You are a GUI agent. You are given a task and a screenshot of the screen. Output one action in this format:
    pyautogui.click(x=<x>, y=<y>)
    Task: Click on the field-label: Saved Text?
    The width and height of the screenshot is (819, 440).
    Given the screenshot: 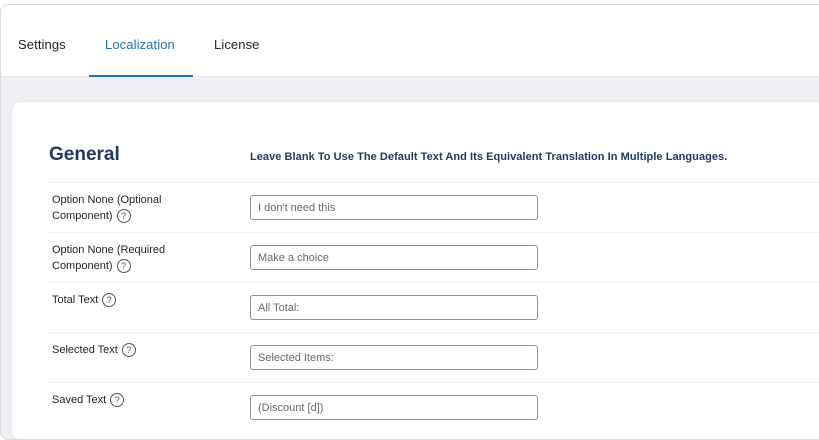 What is the action you would take?
    pyautogui.click(x=132, y=400)
    